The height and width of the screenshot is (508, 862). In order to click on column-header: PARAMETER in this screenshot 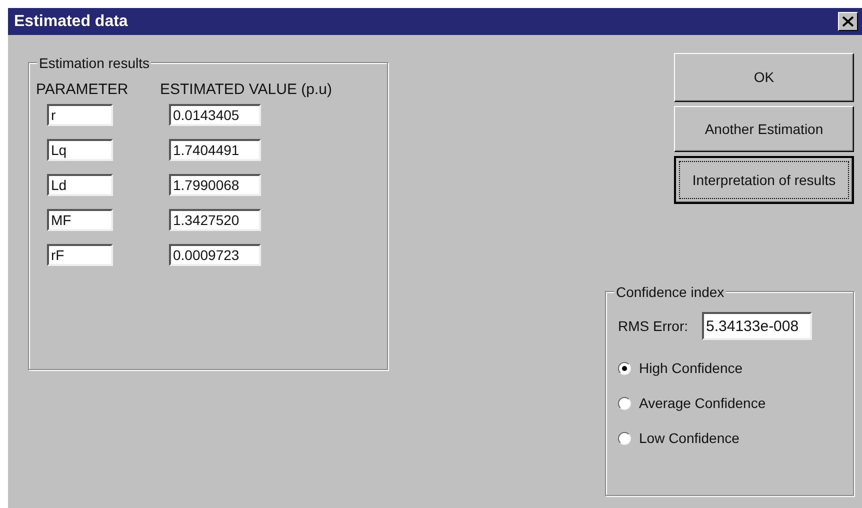, I will do `click(83, 90)`.